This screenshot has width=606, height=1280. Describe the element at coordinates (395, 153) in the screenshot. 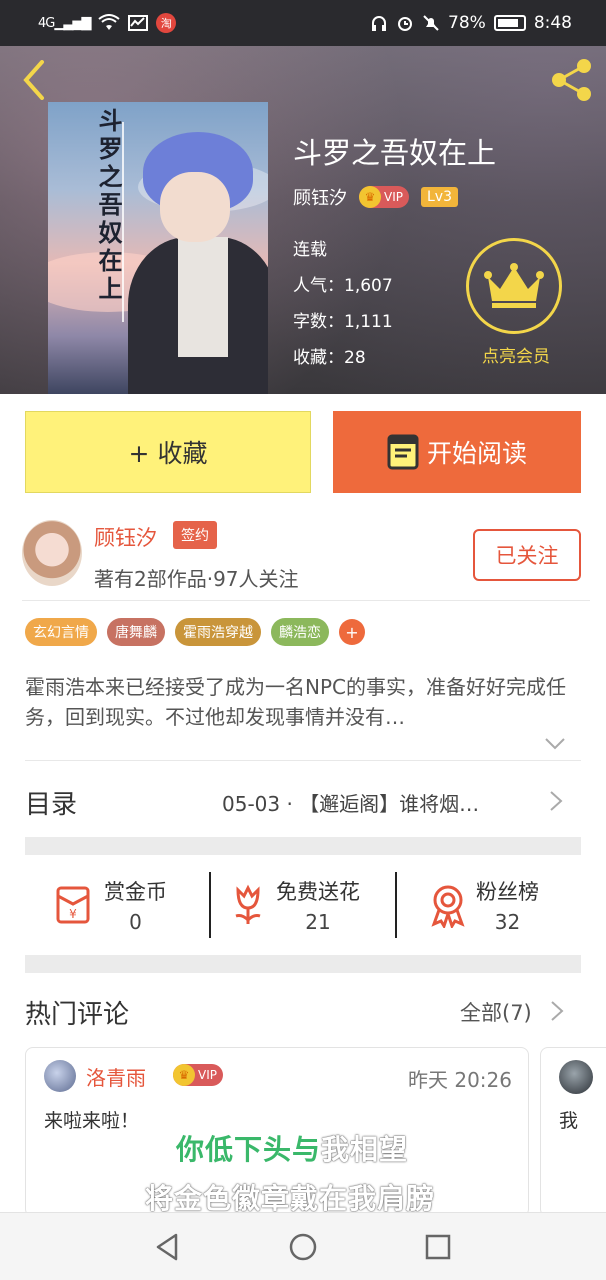

I see `book-title: 斗罗之吾奴在上` at that location.